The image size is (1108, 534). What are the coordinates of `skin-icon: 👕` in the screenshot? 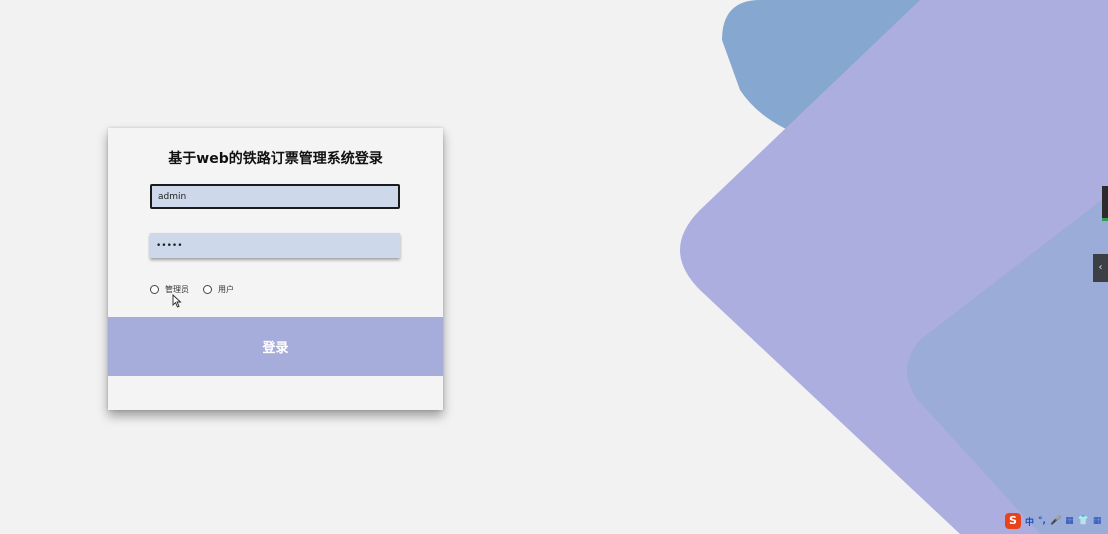 It's located at (1083, 521).